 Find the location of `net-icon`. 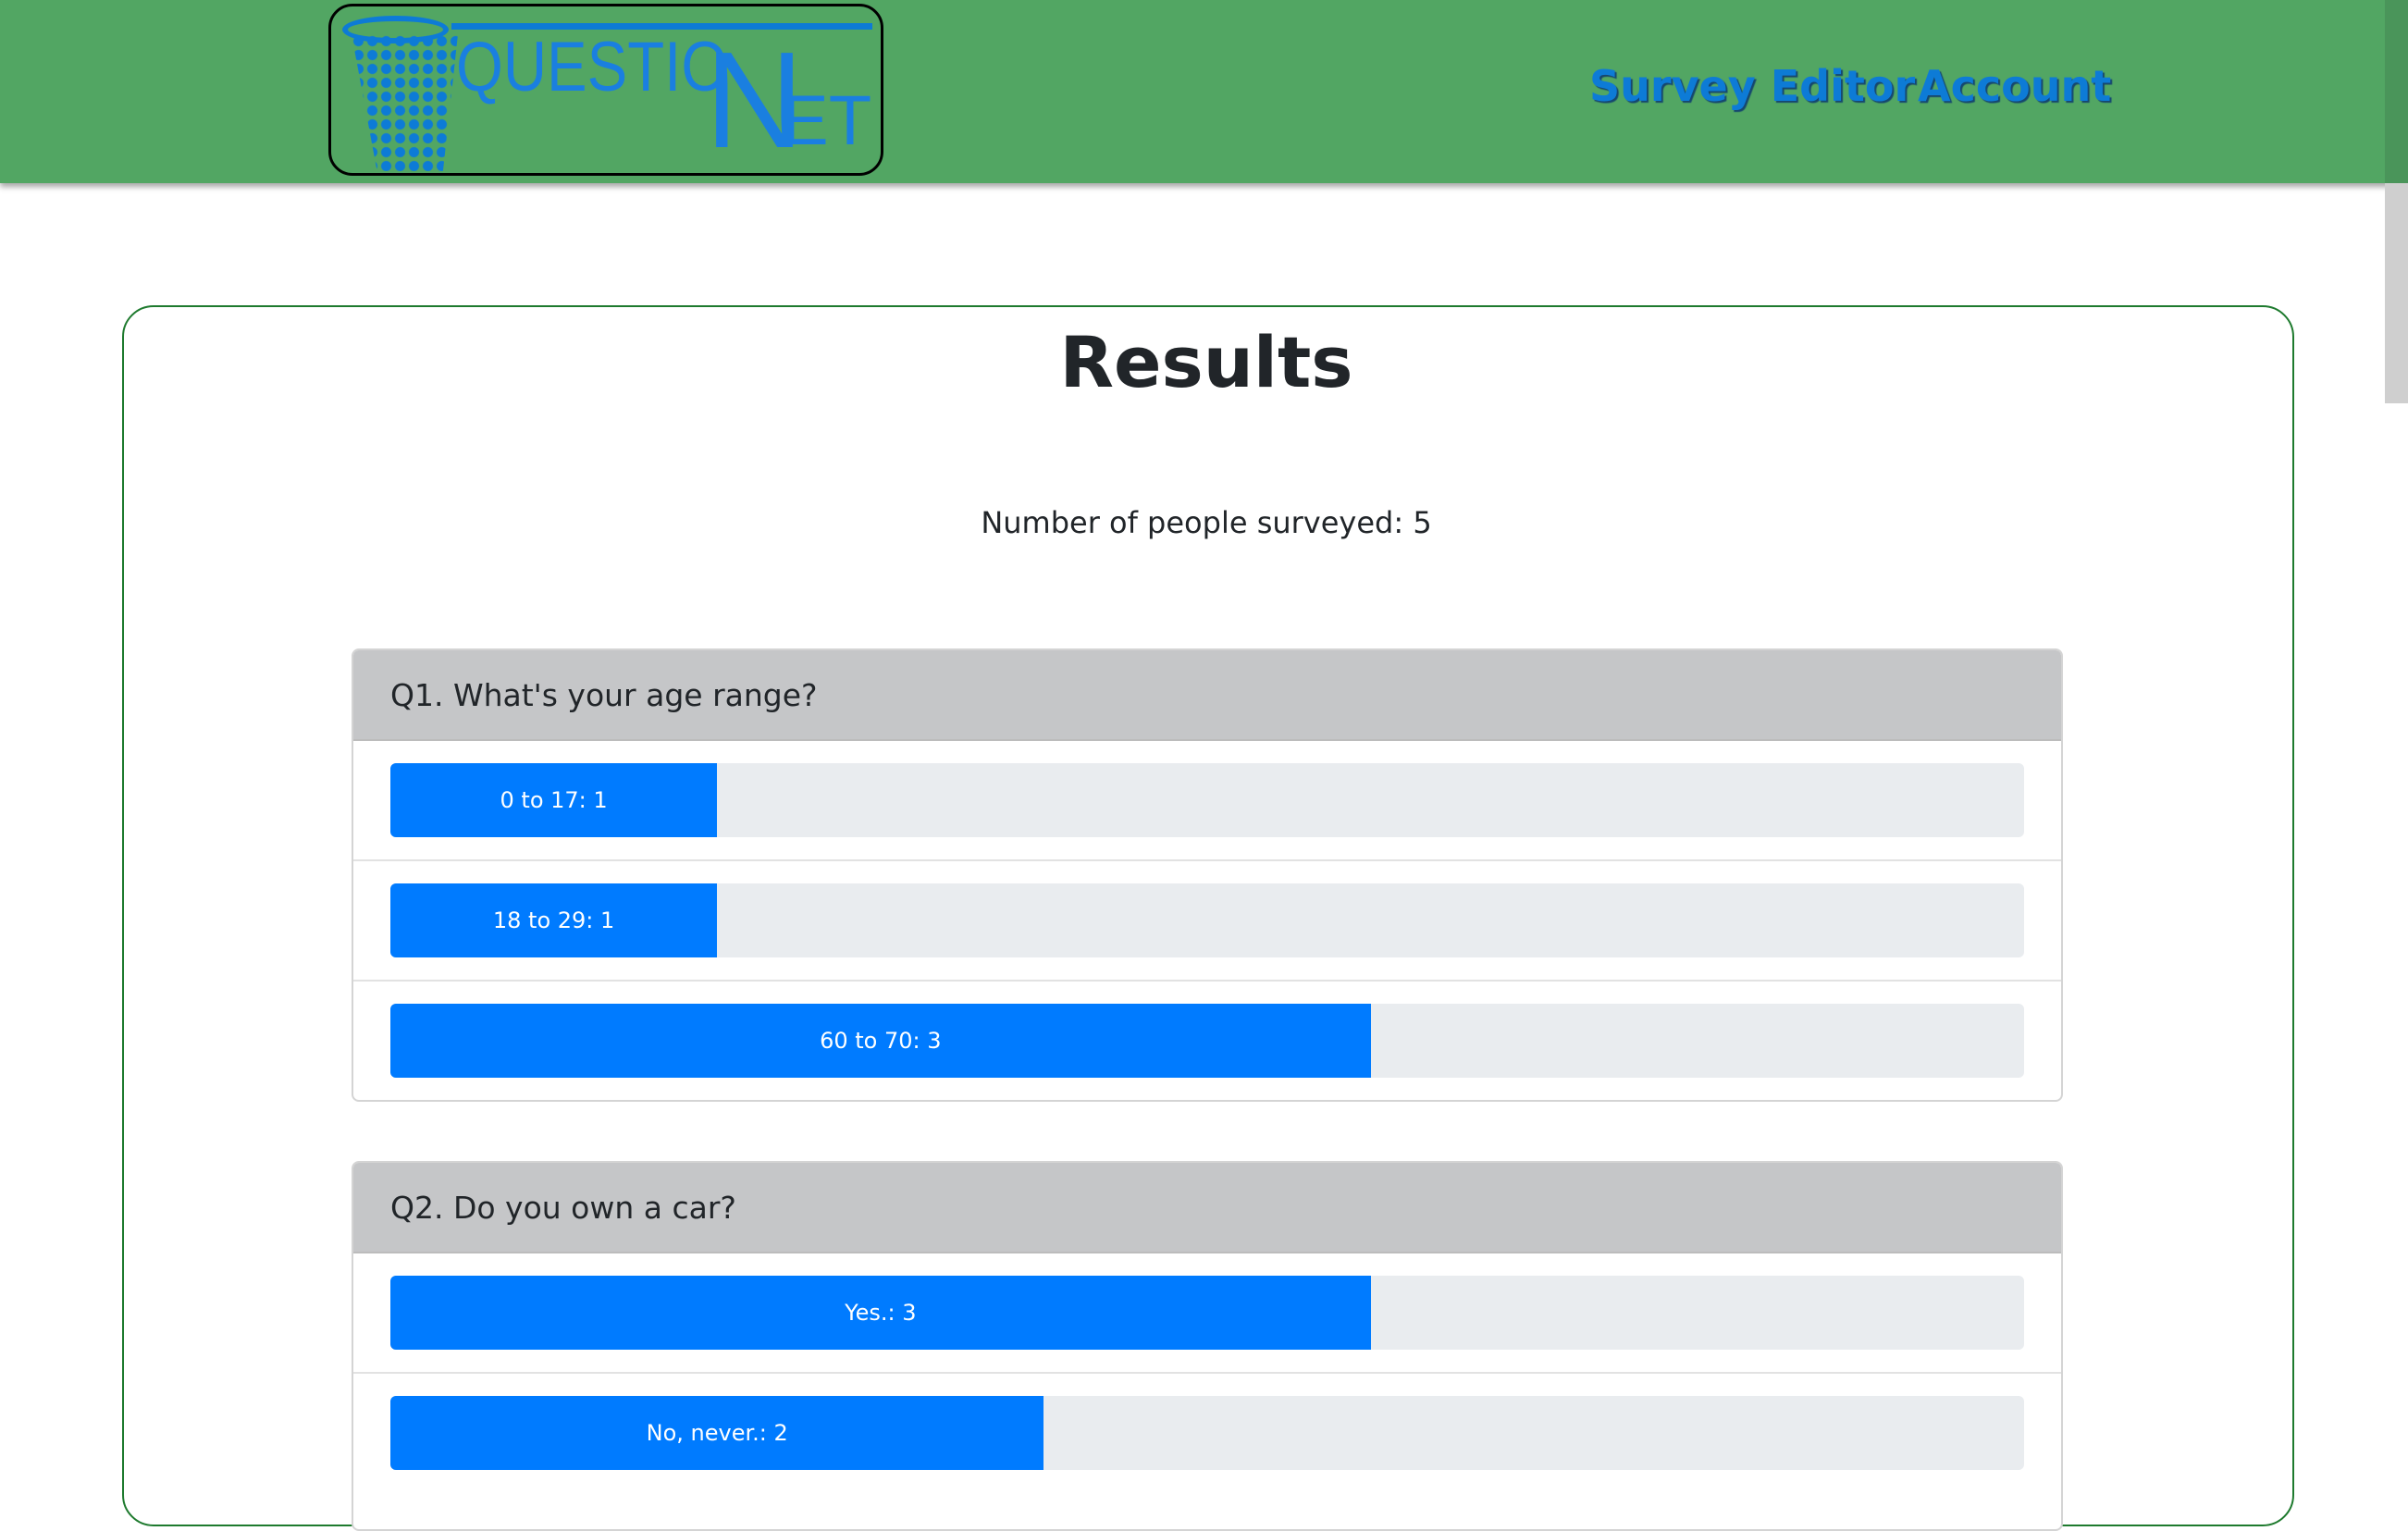

net-icon is located at coordinates (405, 103).